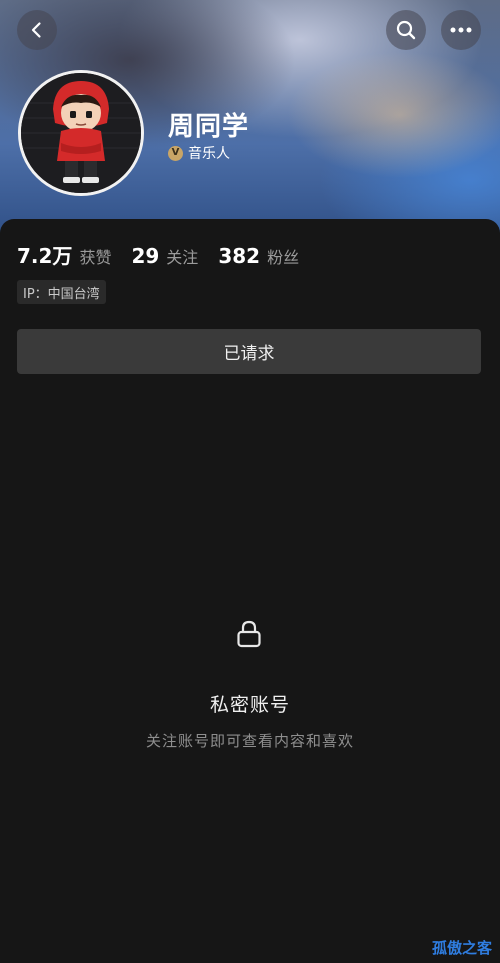  I want to click on avatar-image, so click(81, 133).